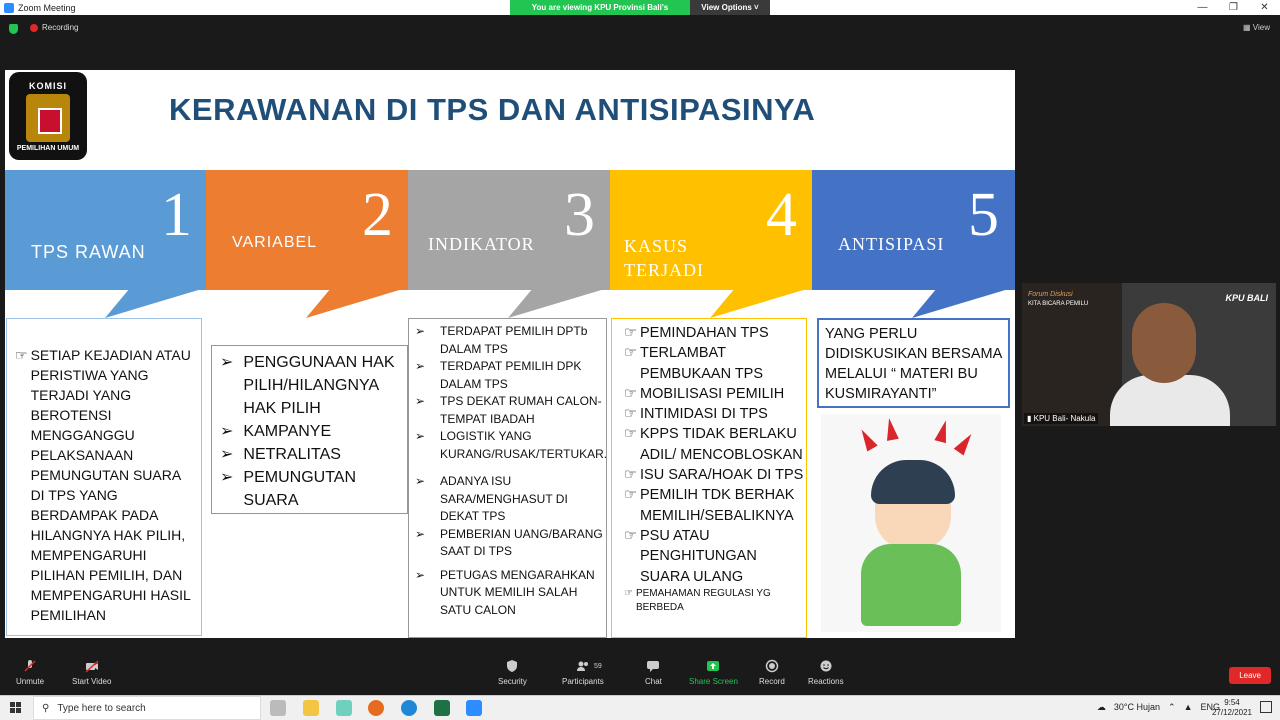  I want to click on edge-icon, so click(409, 708).